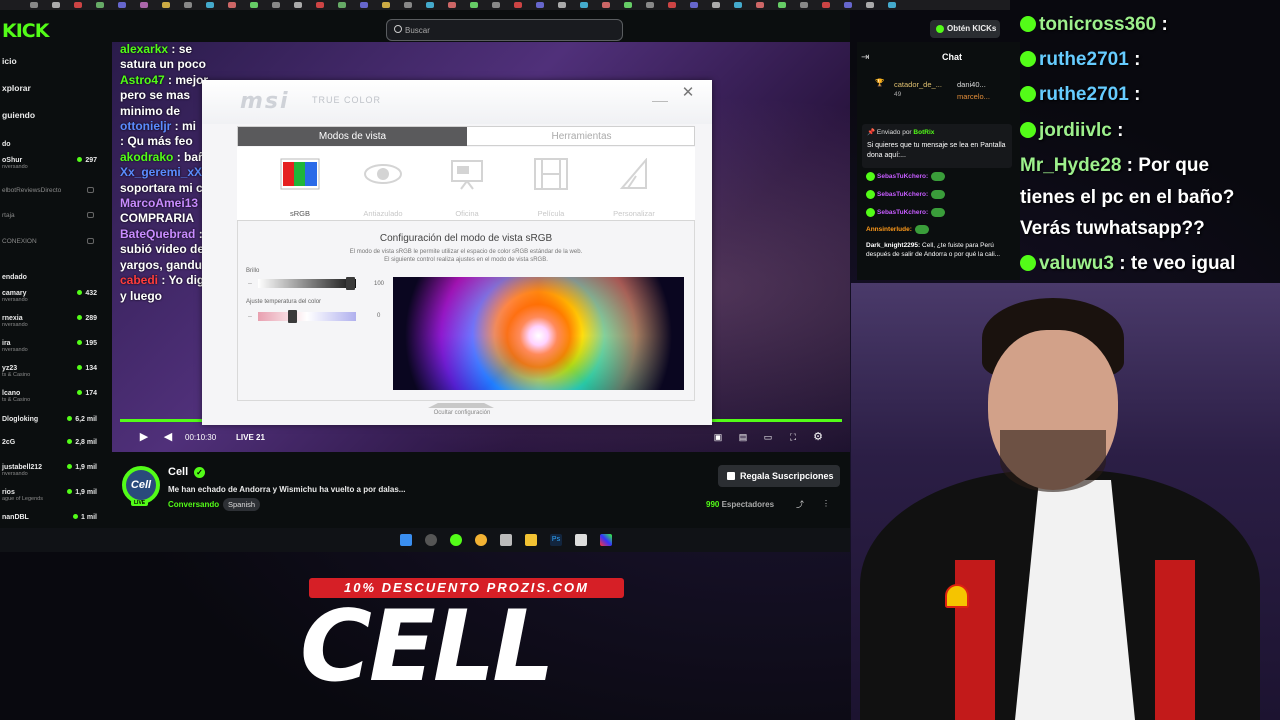 The width and height of the screenshot is (1280, 720). Describe the element at coordinates (307, 283) in the screenshot. I see `brightness-slider` at that location.